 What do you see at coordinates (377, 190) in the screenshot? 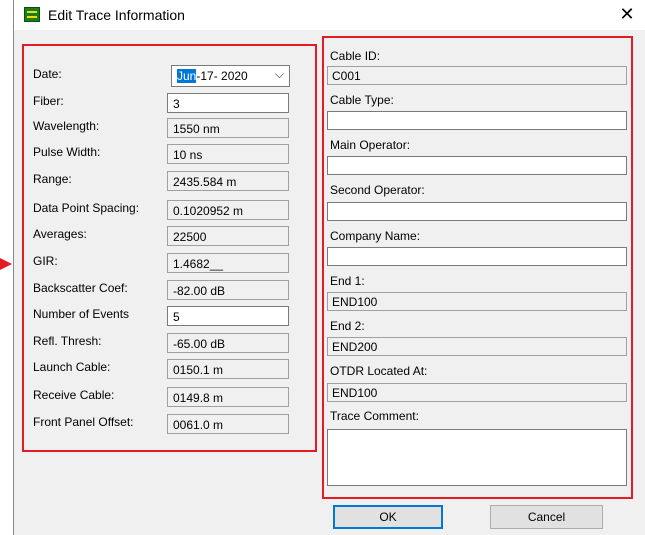
I see `second-operator-label: Second Operator:` at bounding box center [377, 190].